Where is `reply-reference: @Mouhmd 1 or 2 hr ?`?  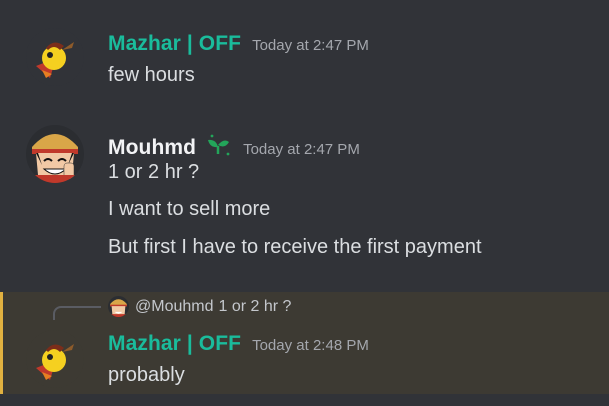
reply-reference: @Mouhmd 1 or 2 hr ? is located at coordinates (199, 306).